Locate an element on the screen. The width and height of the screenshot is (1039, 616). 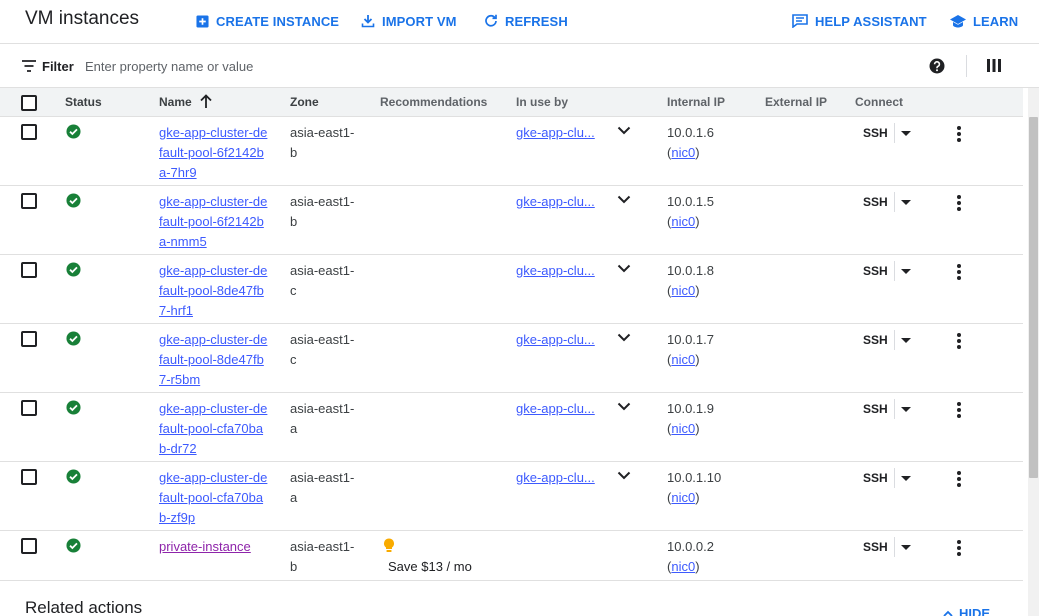
create-instance-label: CREATE INSTANCE is located at coordinates (278, 21).